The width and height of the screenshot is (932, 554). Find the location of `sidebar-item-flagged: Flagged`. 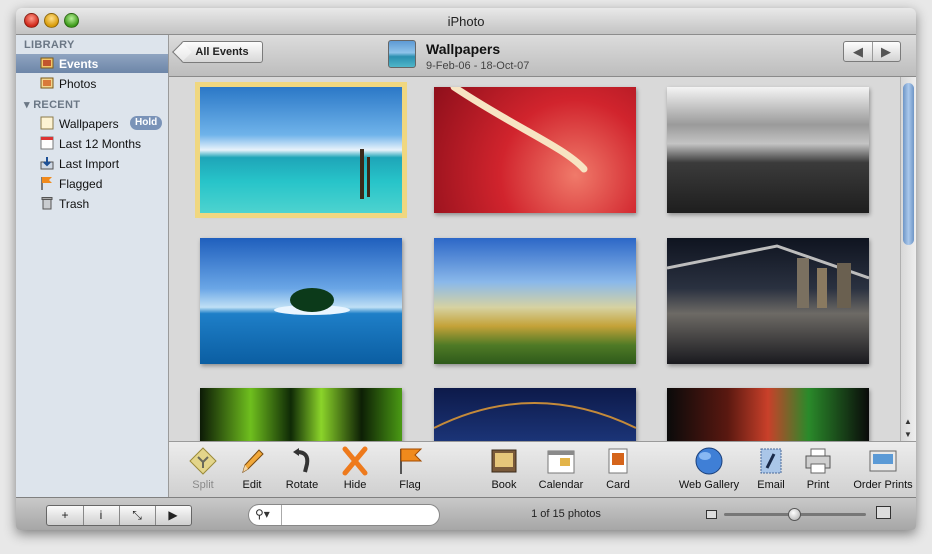

sidebar-item-flagged: Flagged is located at coordinates (92, 183).